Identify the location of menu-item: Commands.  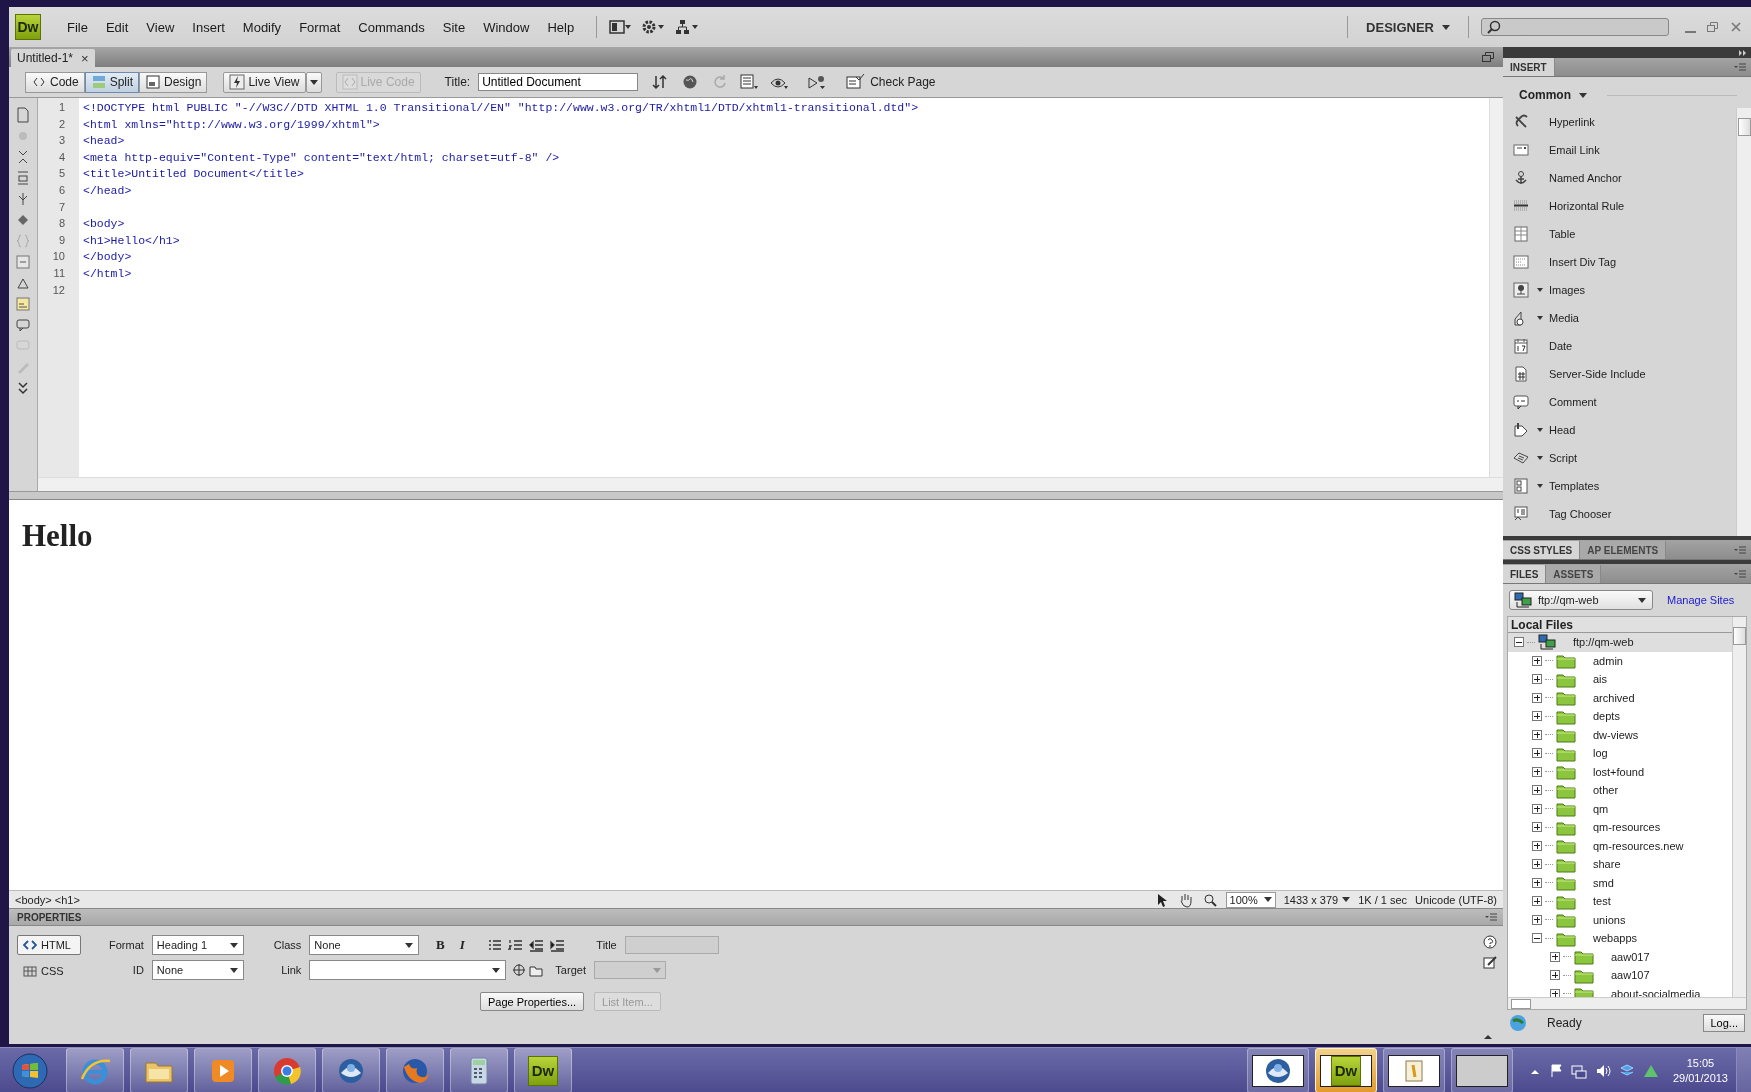
(391, 27).